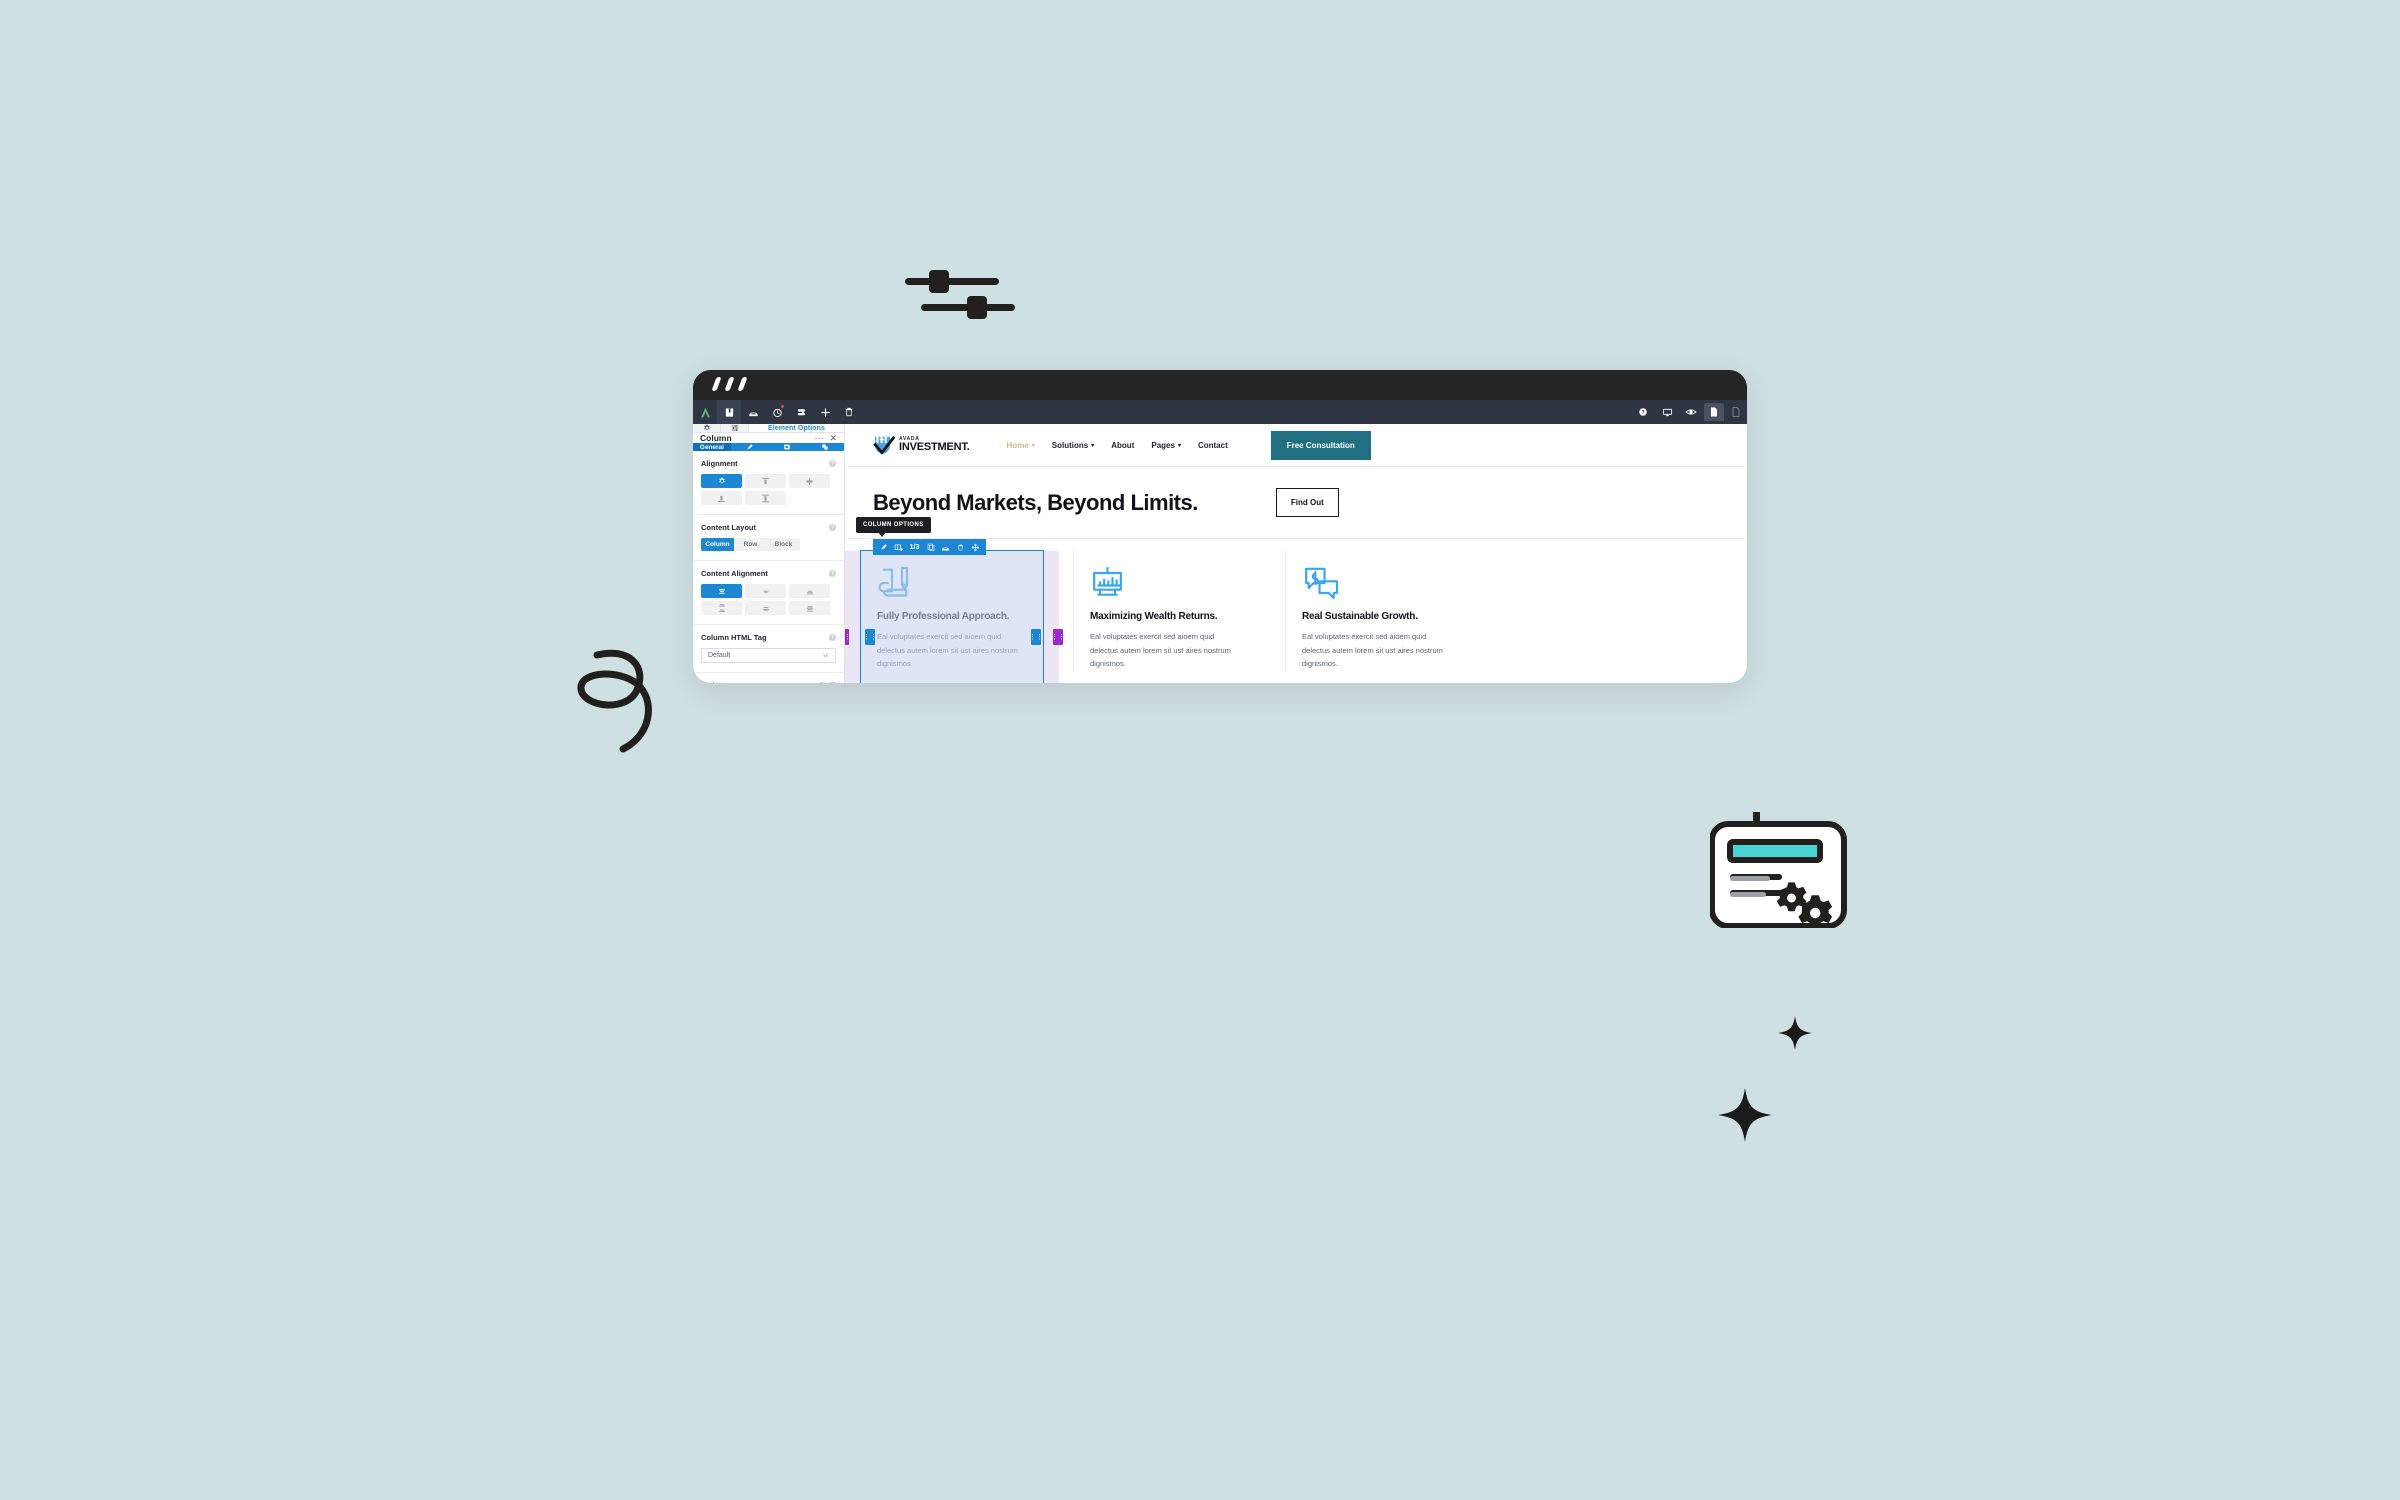 The image size is (2400, 1500). I want to click on sparkle-decoration-small, so click(1795, 1033).